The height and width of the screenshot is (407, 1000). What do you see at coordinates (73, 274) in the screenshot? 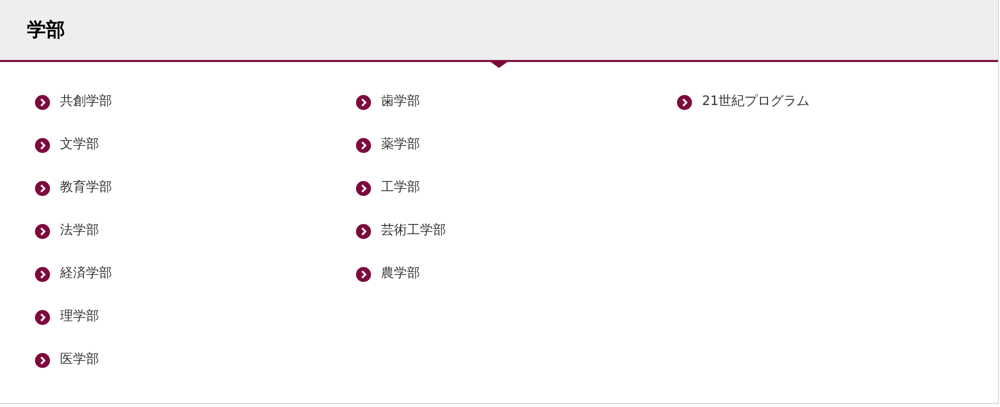
I see `faculty-link: 経済学部` at bounding box center [73, 274].